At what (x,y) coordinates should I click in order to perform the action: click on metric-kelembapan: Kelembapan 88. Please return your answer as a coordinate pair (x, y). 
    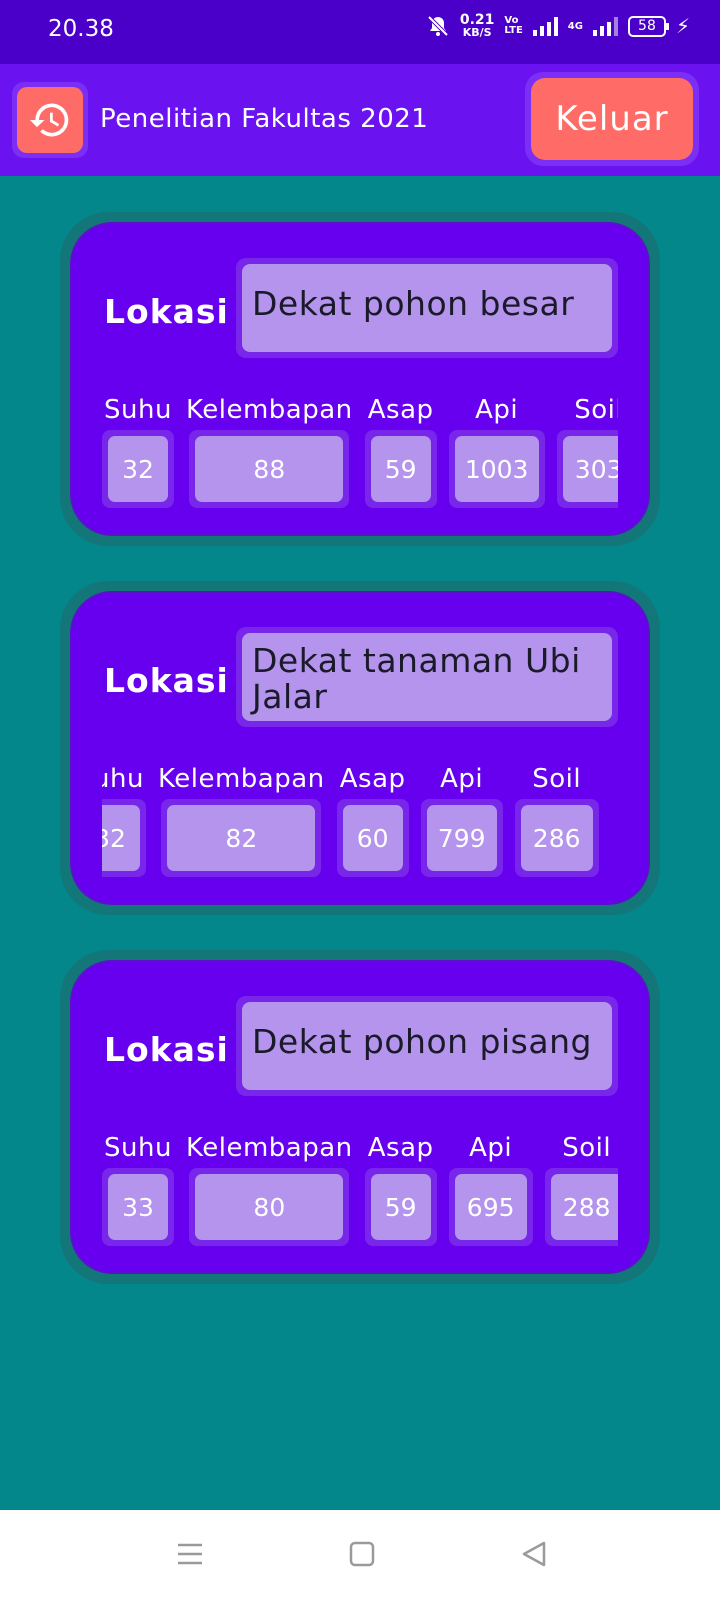
    Looking at the image, I should click on (269, 450).